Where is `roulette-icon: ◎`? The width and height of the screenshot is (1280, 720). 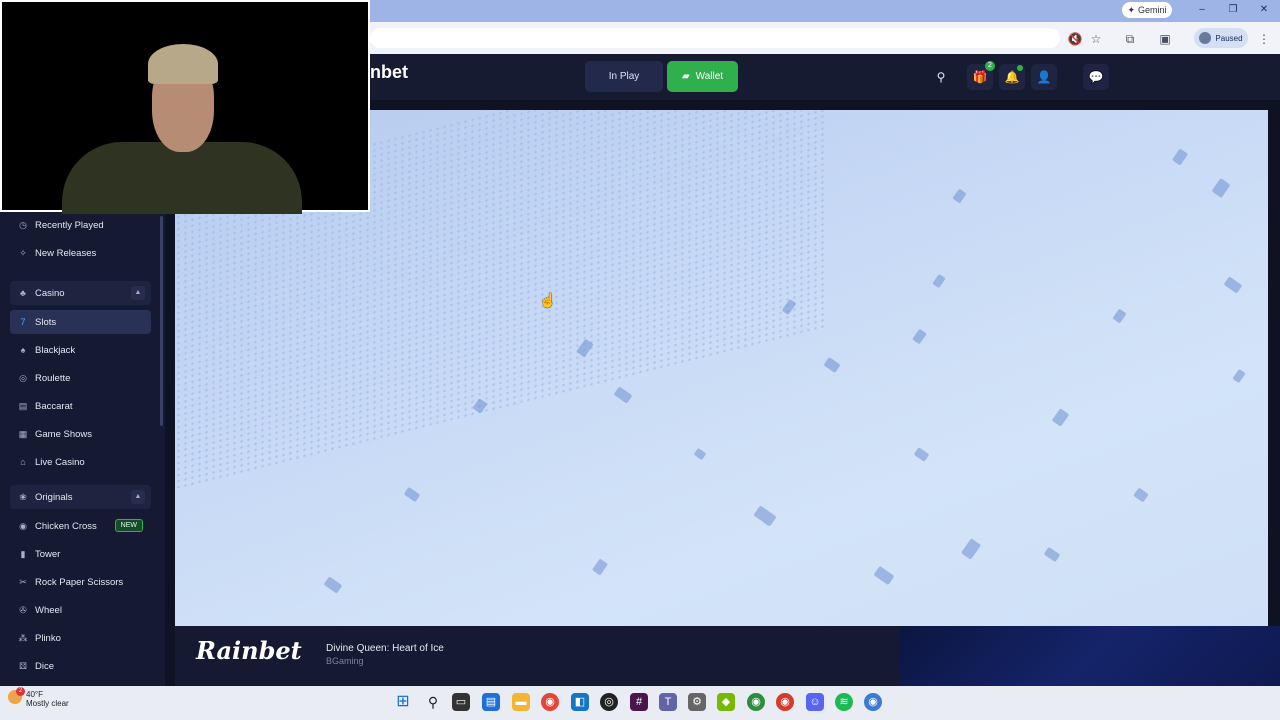
roulette-icon: ◎ is located at coordinates (23, 378).